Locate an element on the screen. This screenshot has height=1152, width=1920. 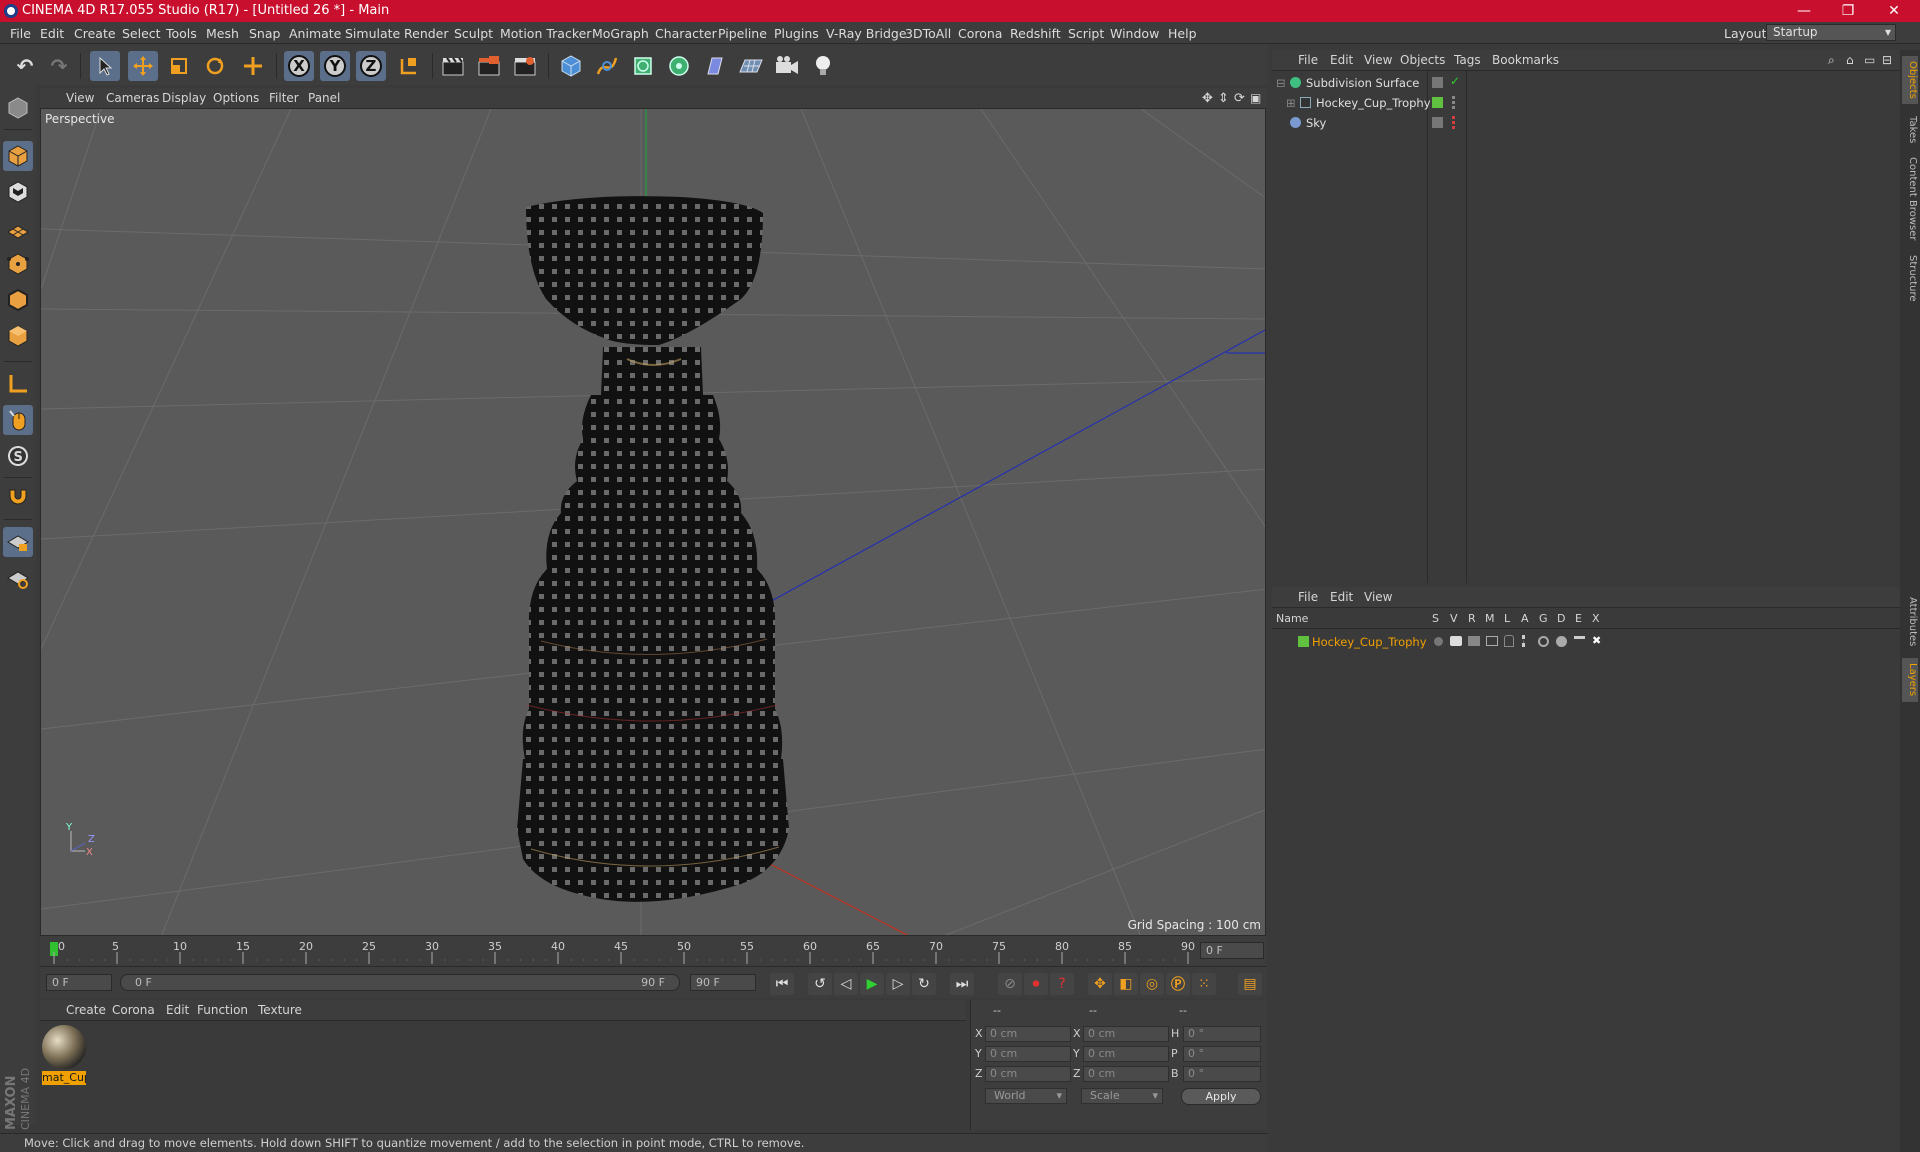
viewport-menu-view: View is located at coordinates (80, 98).